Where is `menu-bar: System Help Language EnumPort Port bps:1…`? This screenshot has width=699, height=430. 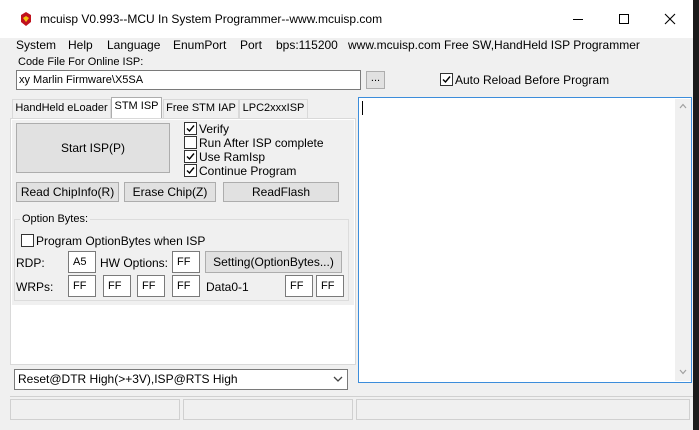
menu-bar: System Help Language EnumPort Port bps:1… is located at coordinates (346, 47).